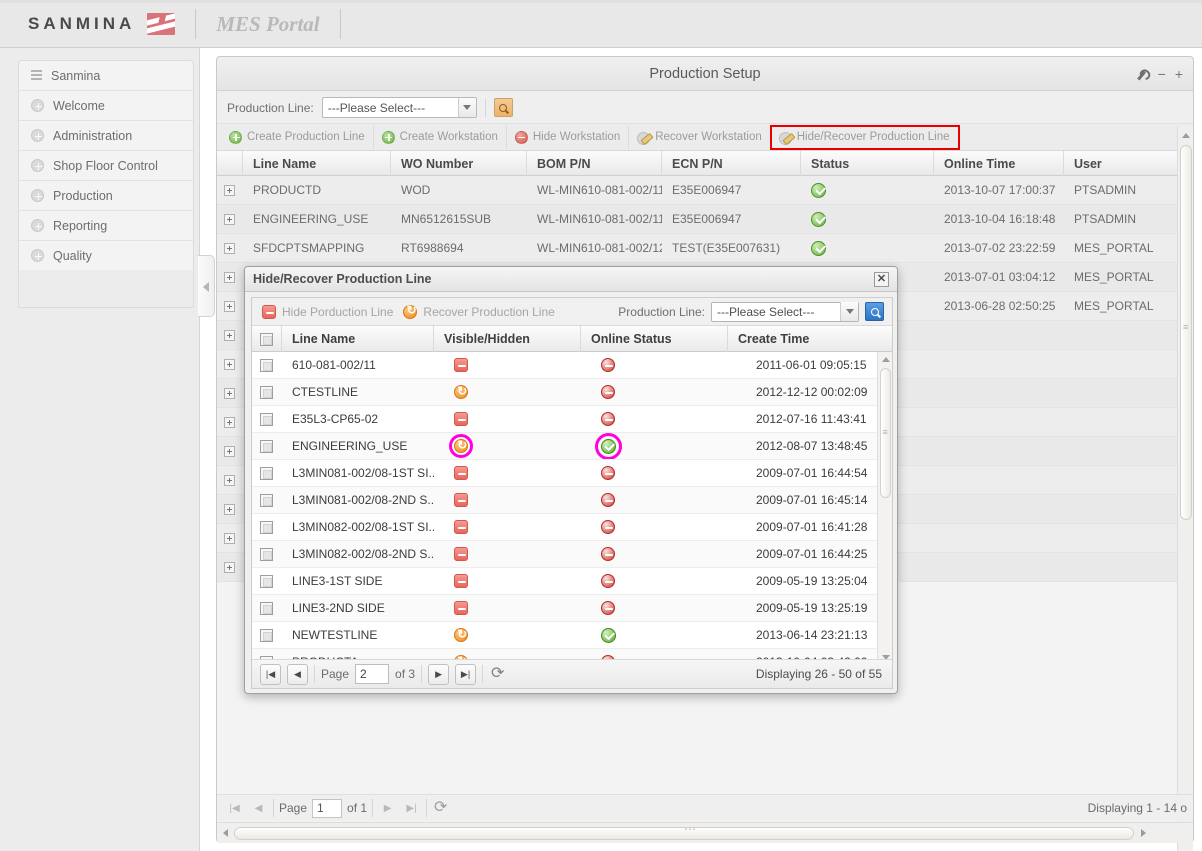  I want to click on table-row: NEWTESTLINE 2013-06-14 23:21:13, so click(572, 635).